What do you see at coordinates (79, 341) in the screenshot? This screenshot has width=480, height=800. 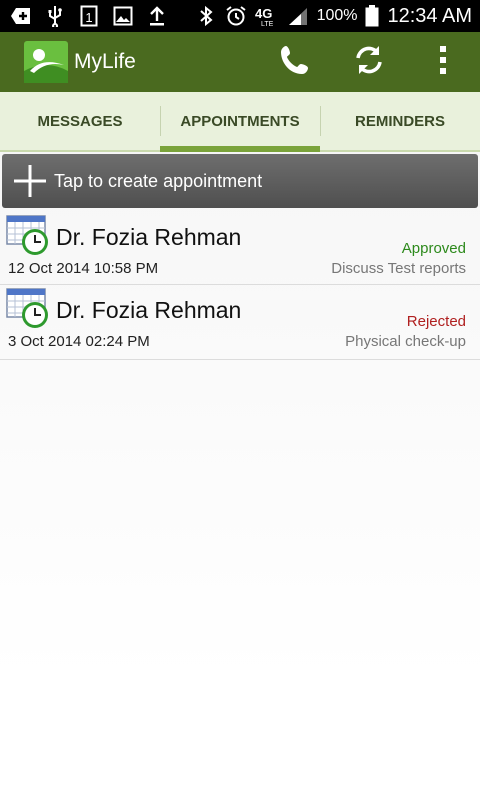 I see `appointment-datetime: 3 Oct 2014 02:24 PM` at bounding box center [79, 341].